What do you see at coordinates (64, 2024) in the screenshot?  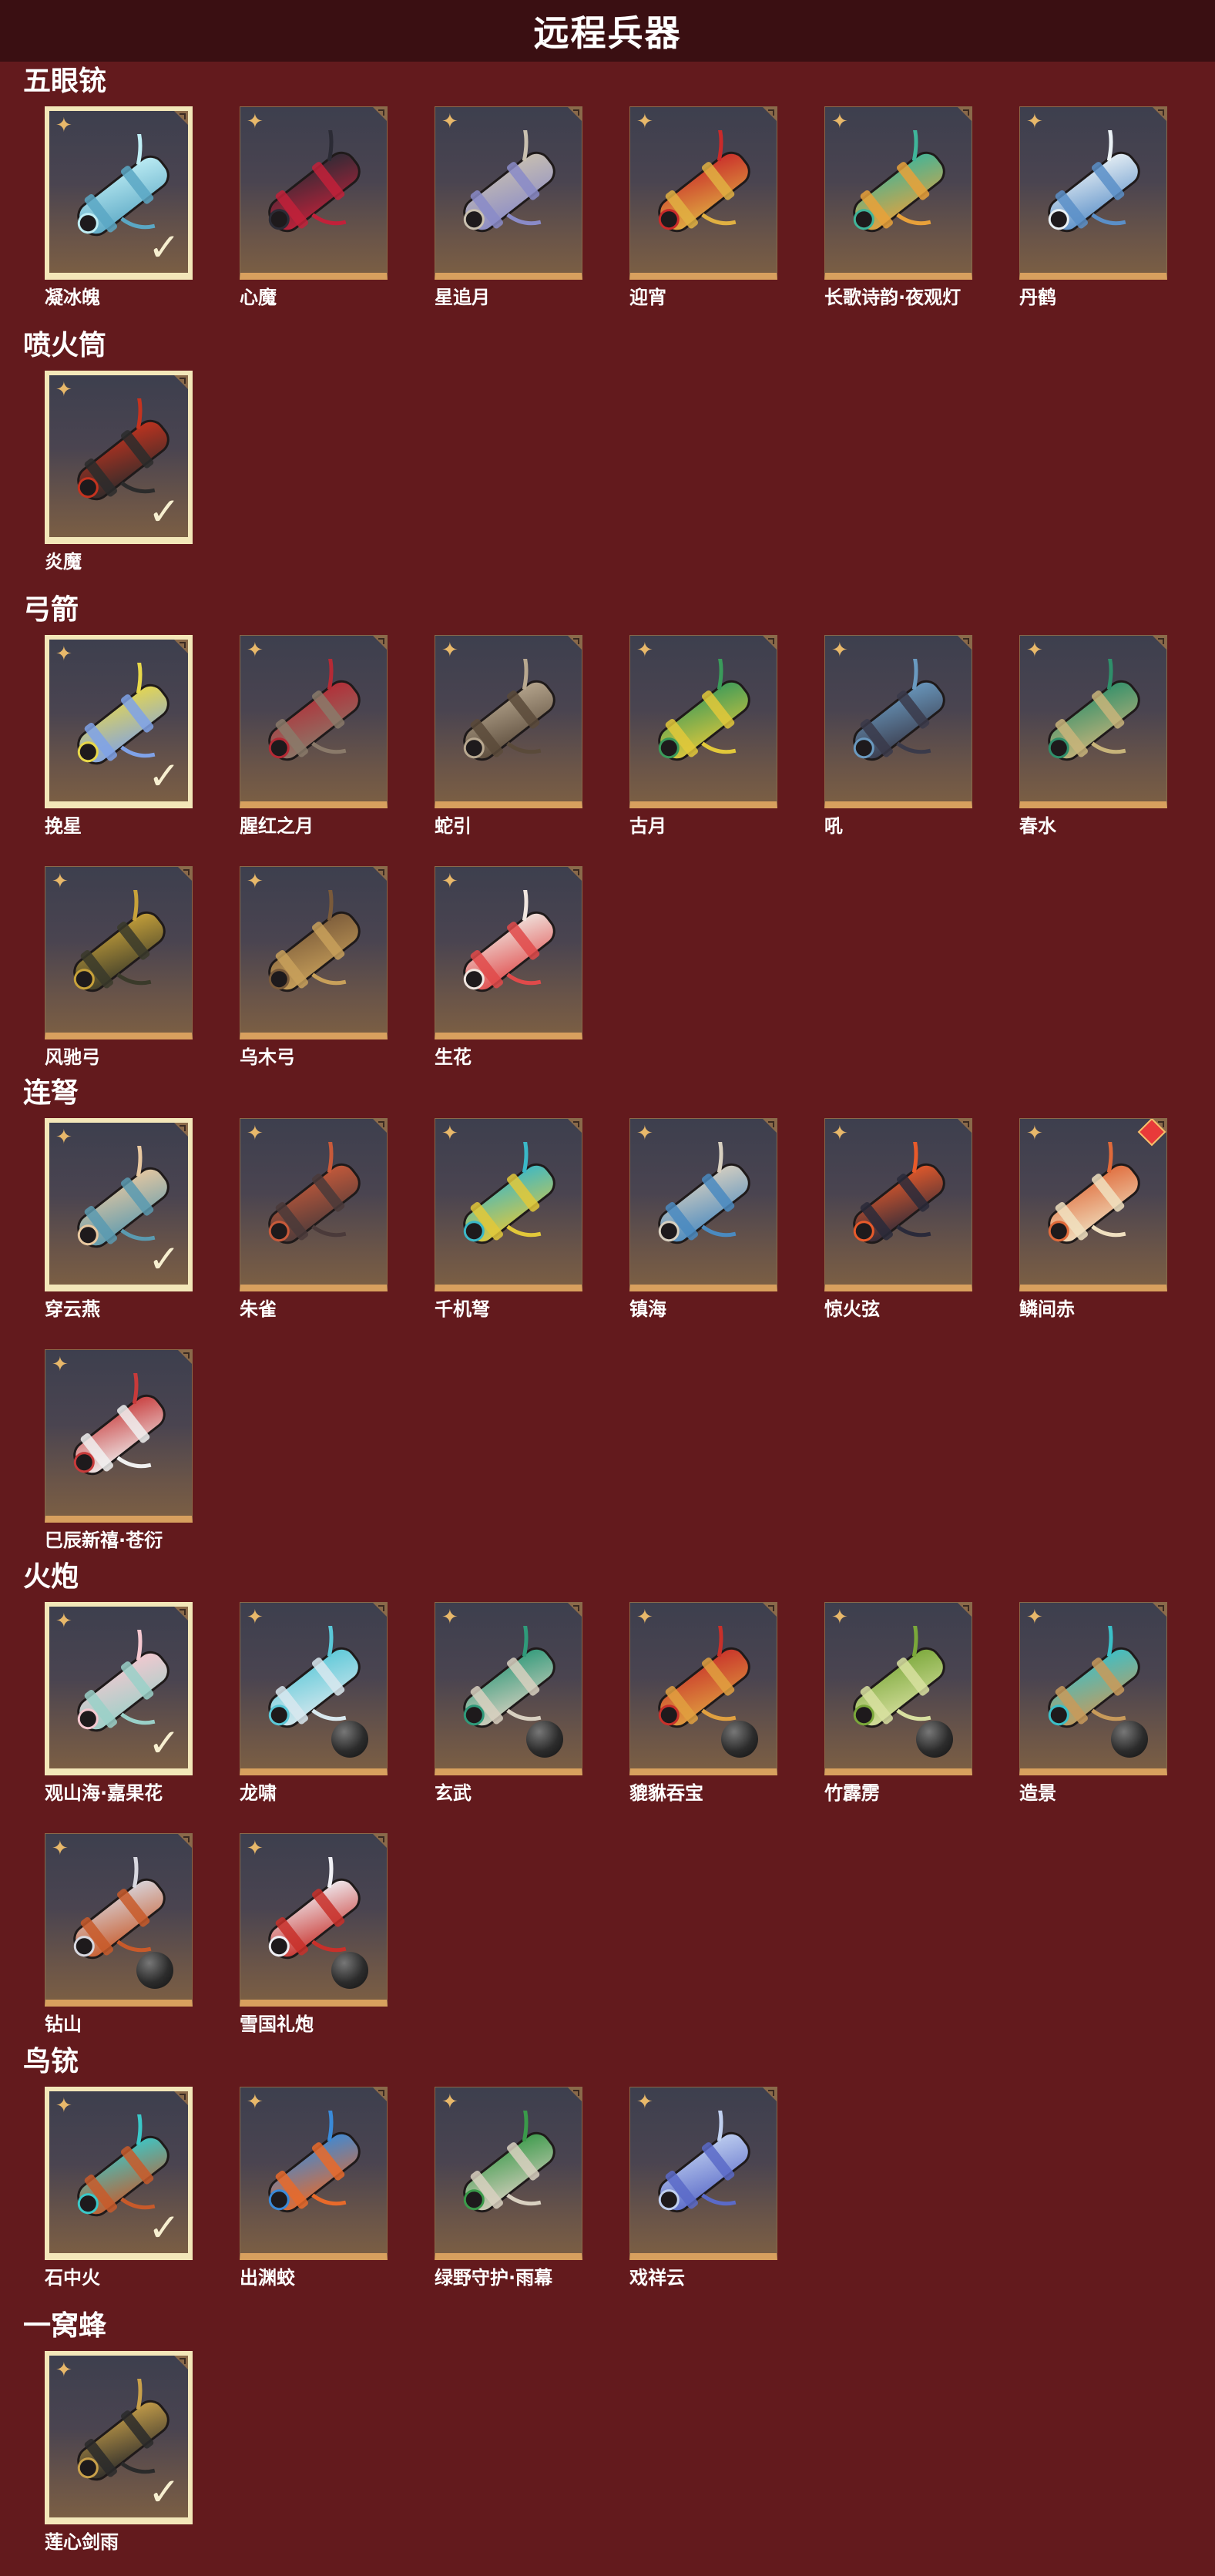 I see `weapon-name: 钻山` at bounding box center [64, 2024].